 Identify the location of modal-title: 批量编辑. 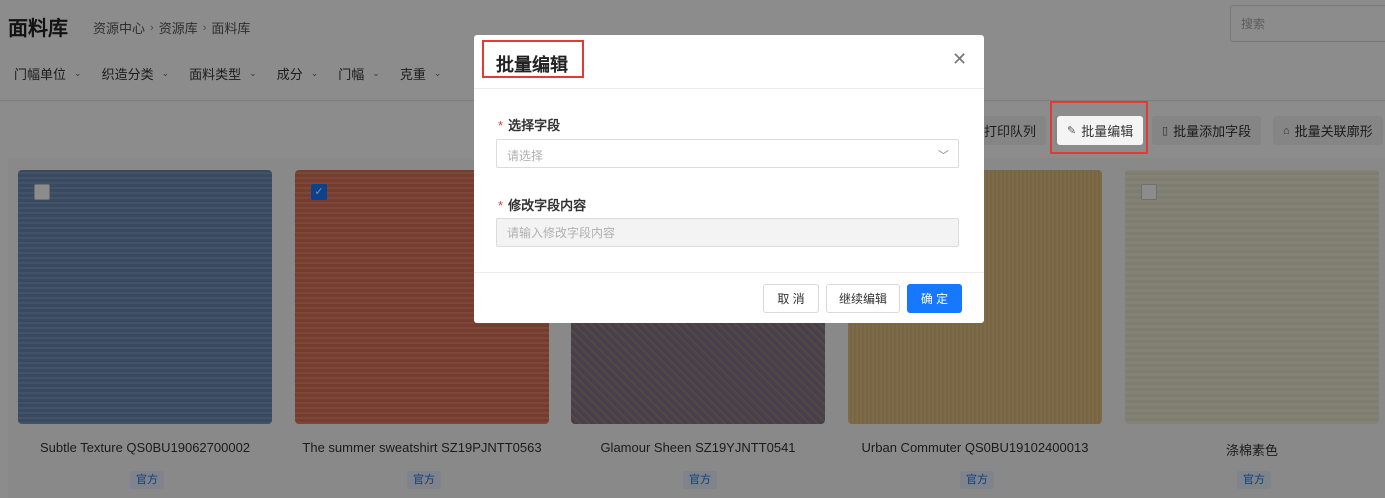
(532, 65).